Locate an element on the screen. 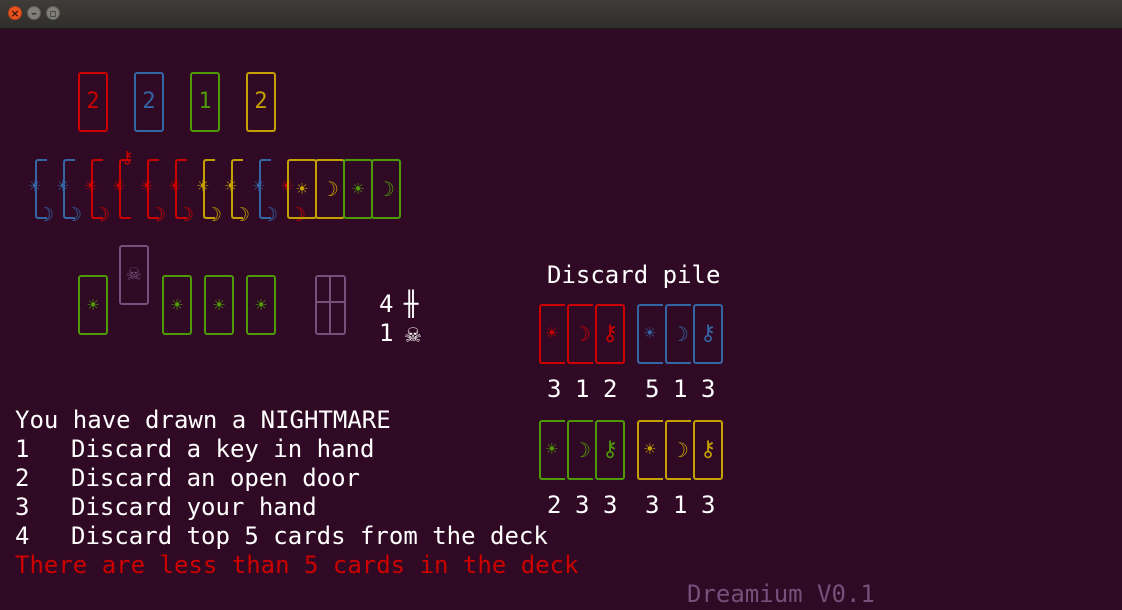  door-count-card: 1 is located at coordinates (205, 102).